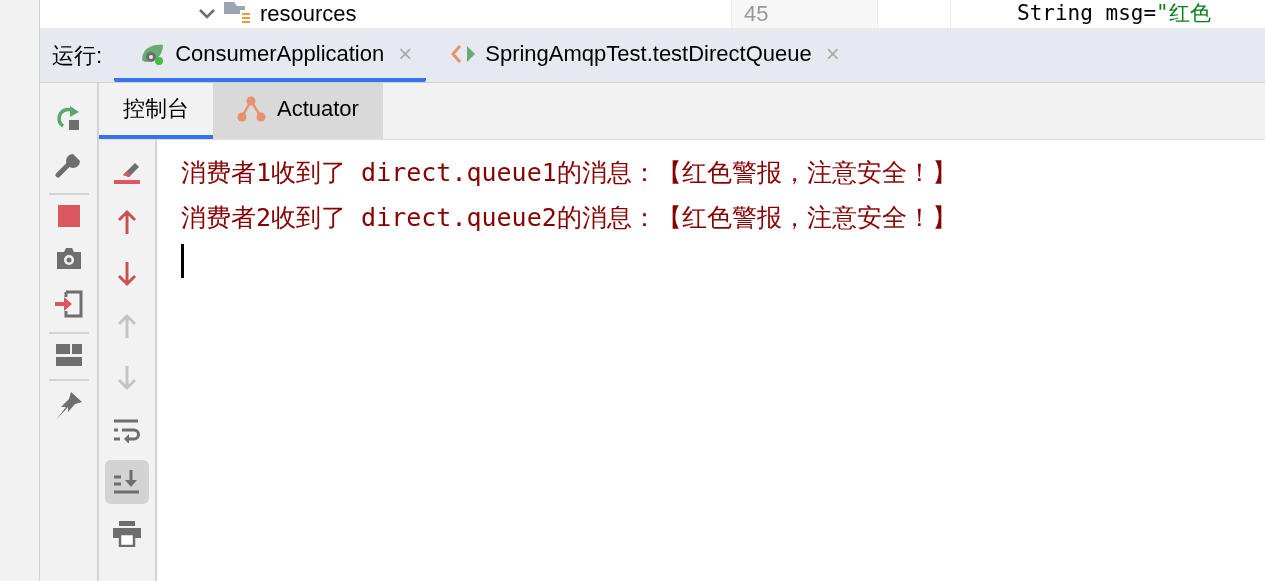  What do you see at coordinates (569, 173) in the screenshot?
I see `console-line: 消费者1收到了 direct.queue1的消息：【红色警报，注意安全！】` at bounding box center [569, 173].